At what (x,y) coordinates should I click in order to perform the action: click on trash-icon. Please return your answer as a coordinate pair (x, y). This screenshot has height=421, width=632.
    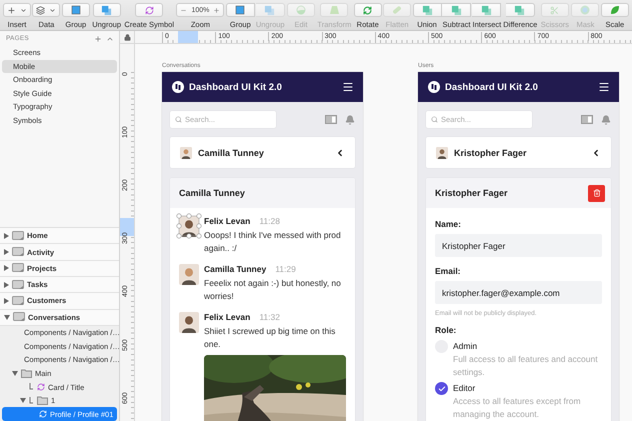
    Looking at the image, I should click on (596, 193).